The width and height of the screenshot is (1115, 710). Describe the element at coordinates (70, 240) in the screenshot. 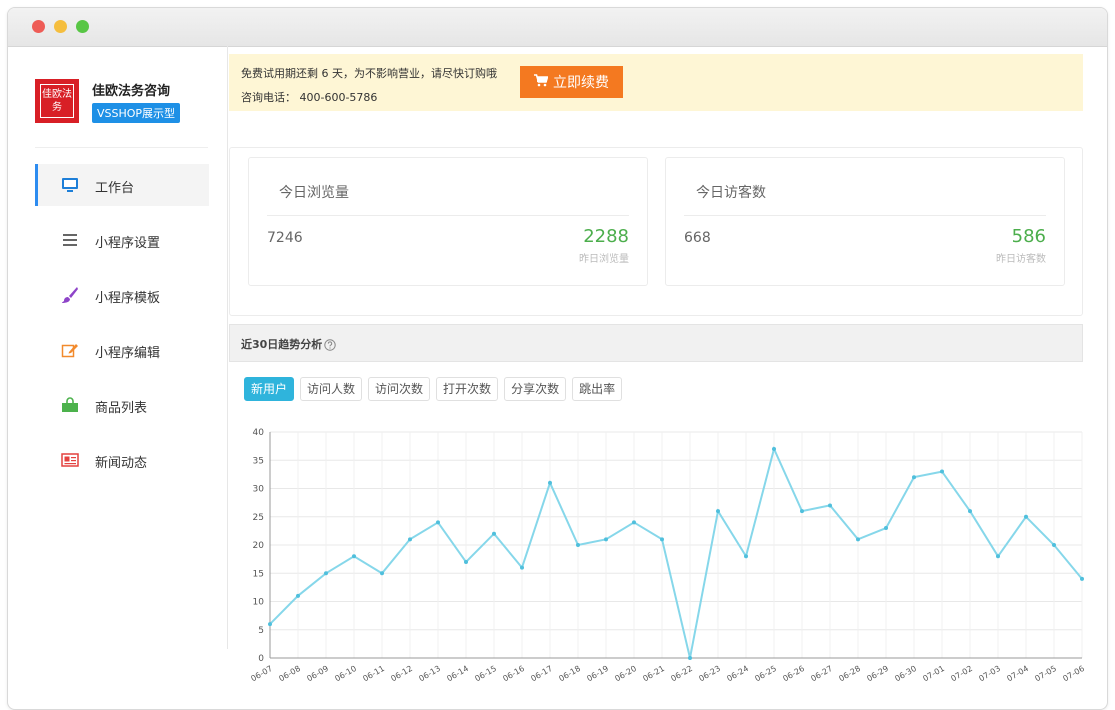

I see `list-icon` at that location.